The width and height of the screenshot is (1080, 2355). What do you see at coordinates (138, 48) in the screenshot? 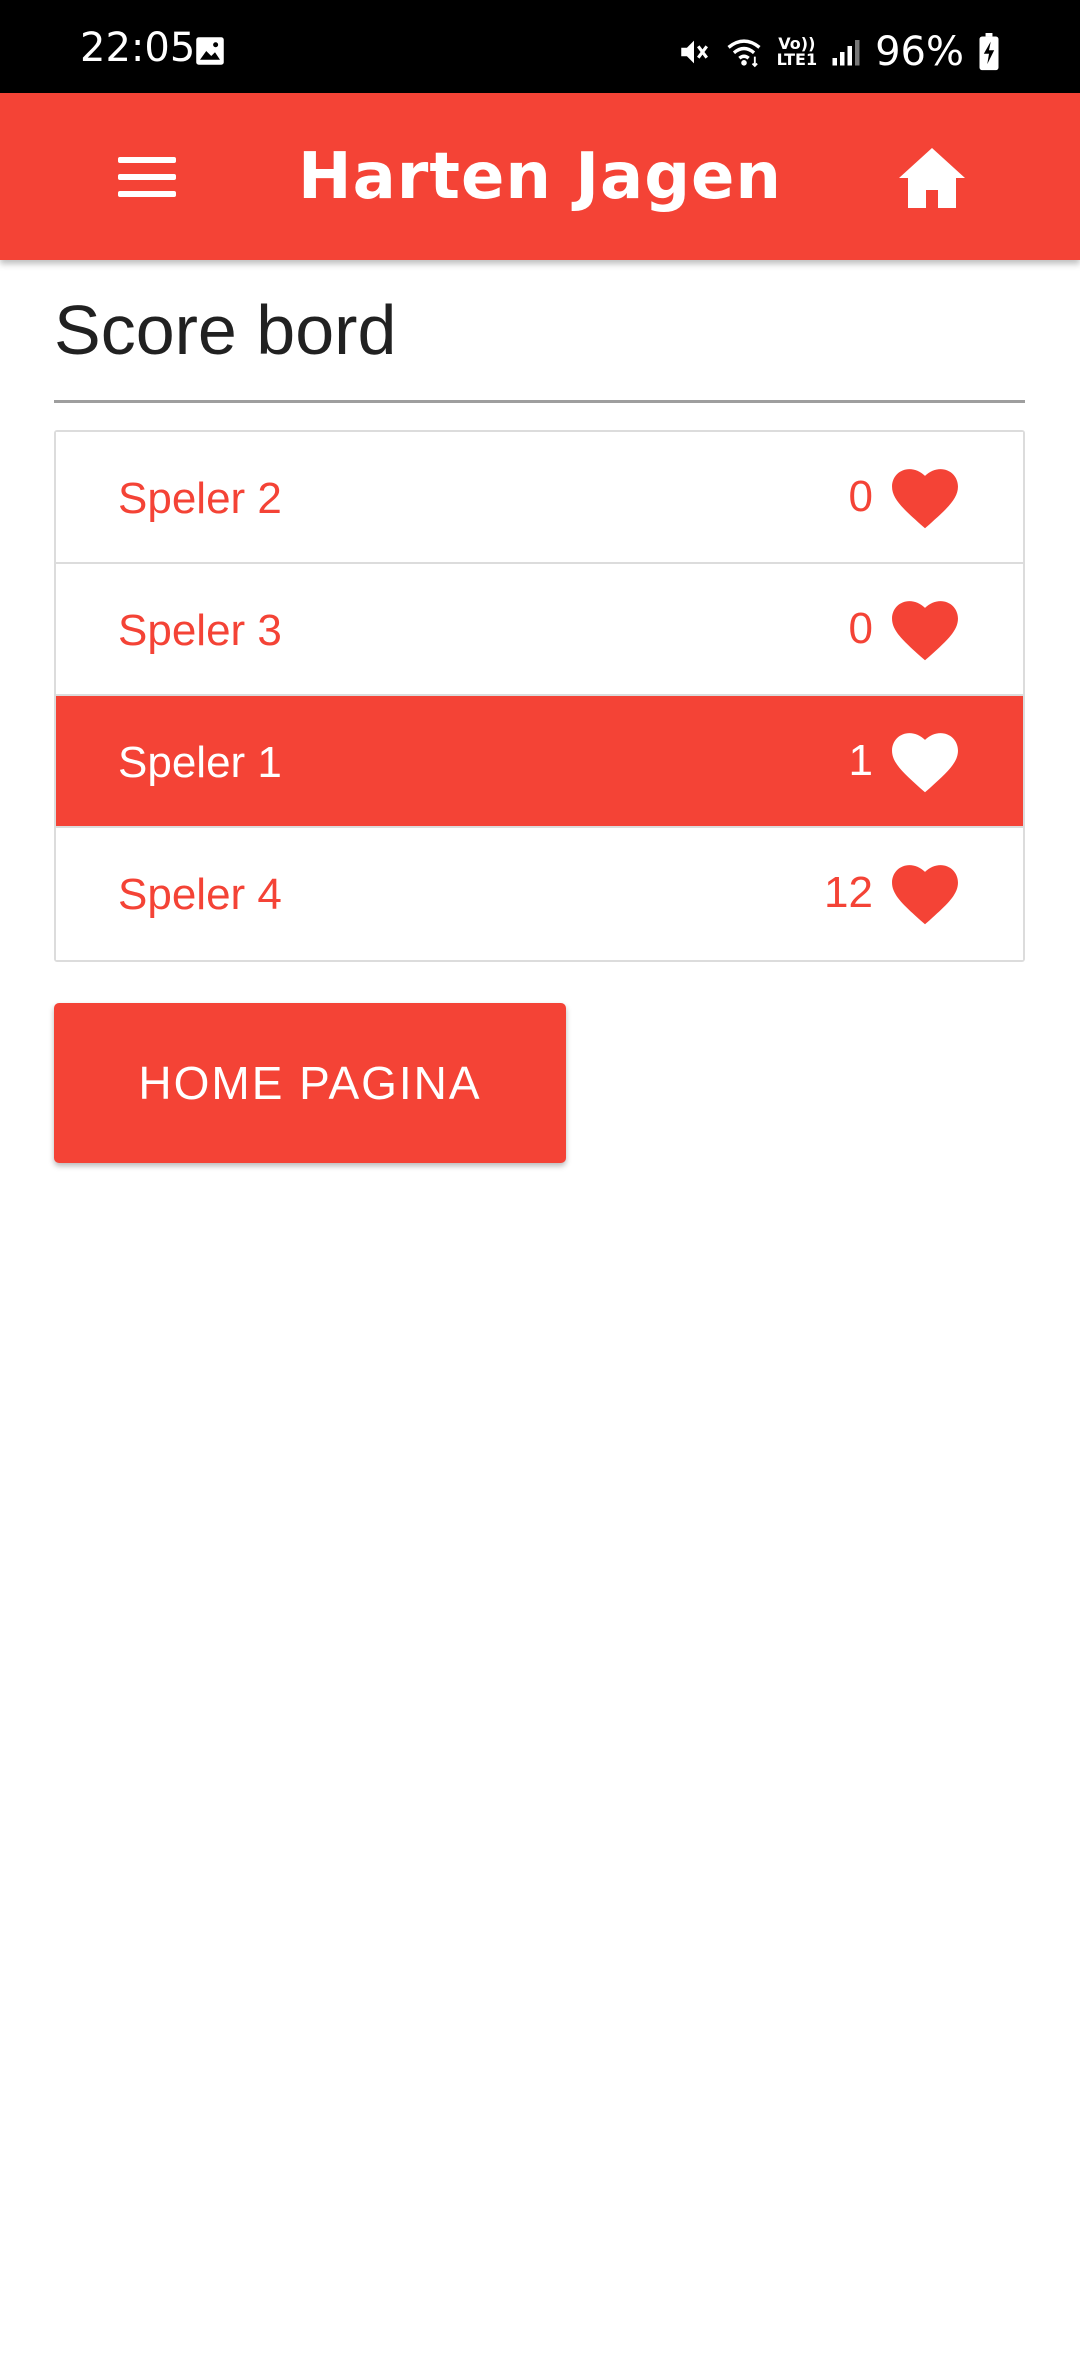
I see `status-time: 22:05` at bounding box center [138, 48].